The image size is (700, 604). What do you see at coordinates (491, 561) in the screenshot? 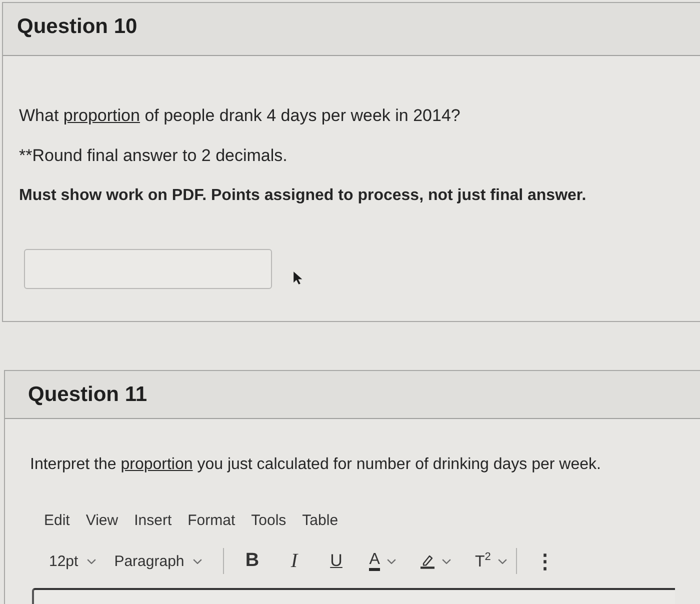
I see `superscript-button: T$^{2}$` at bounding box center [491, 561].